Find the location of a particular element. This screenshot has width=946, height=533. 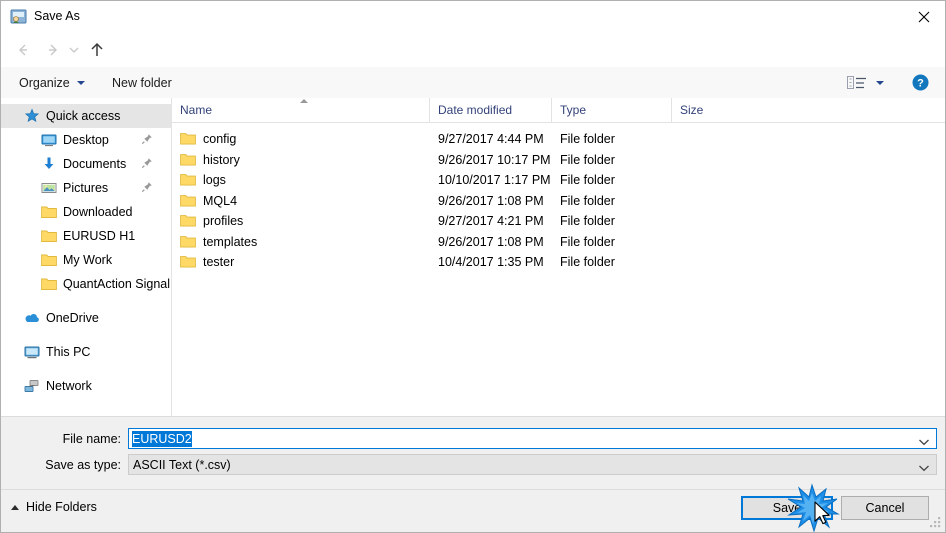

save-button: Save is located at coordinates (787, 508).